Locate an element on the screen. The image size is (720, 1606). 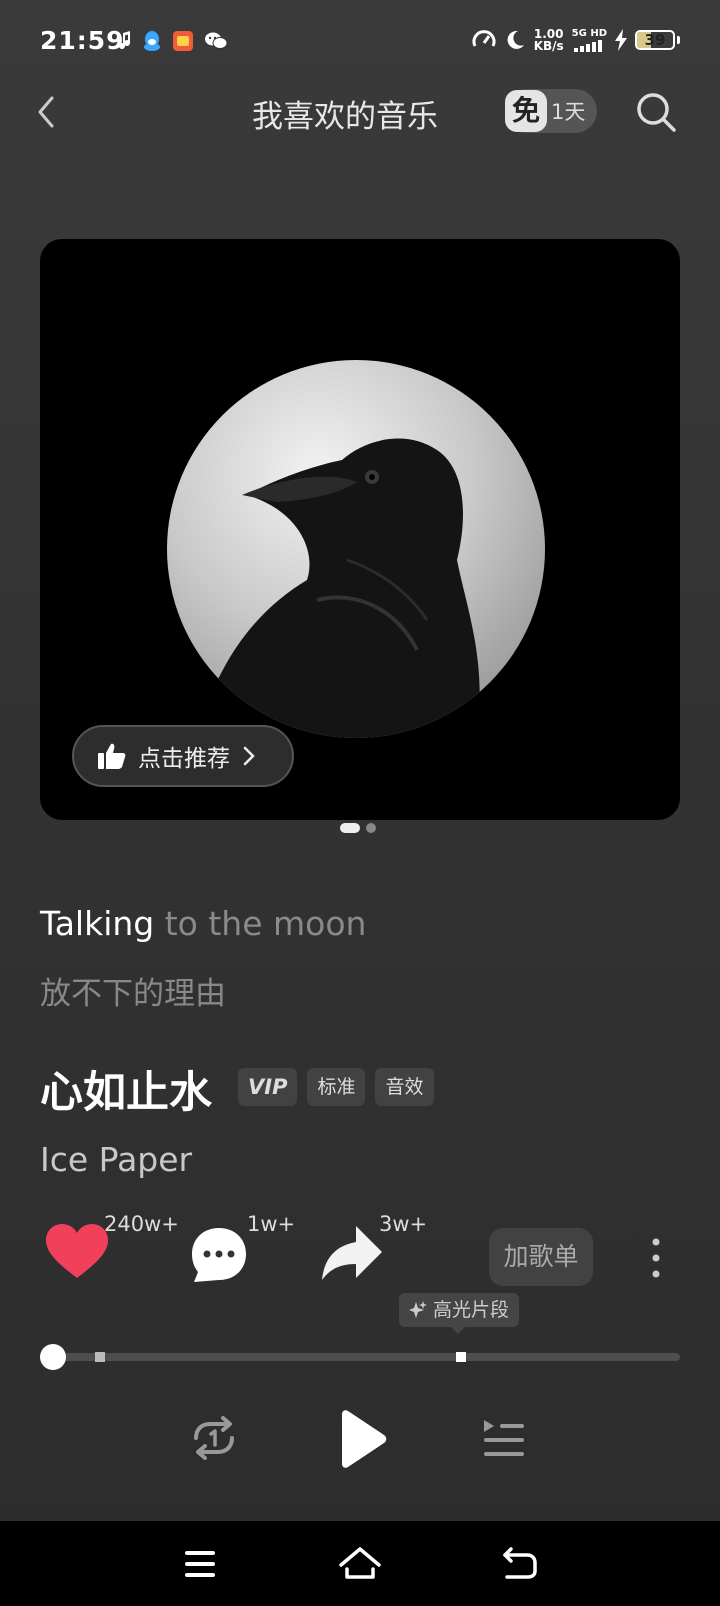
play-icon is located at coordinates (362, 1439).